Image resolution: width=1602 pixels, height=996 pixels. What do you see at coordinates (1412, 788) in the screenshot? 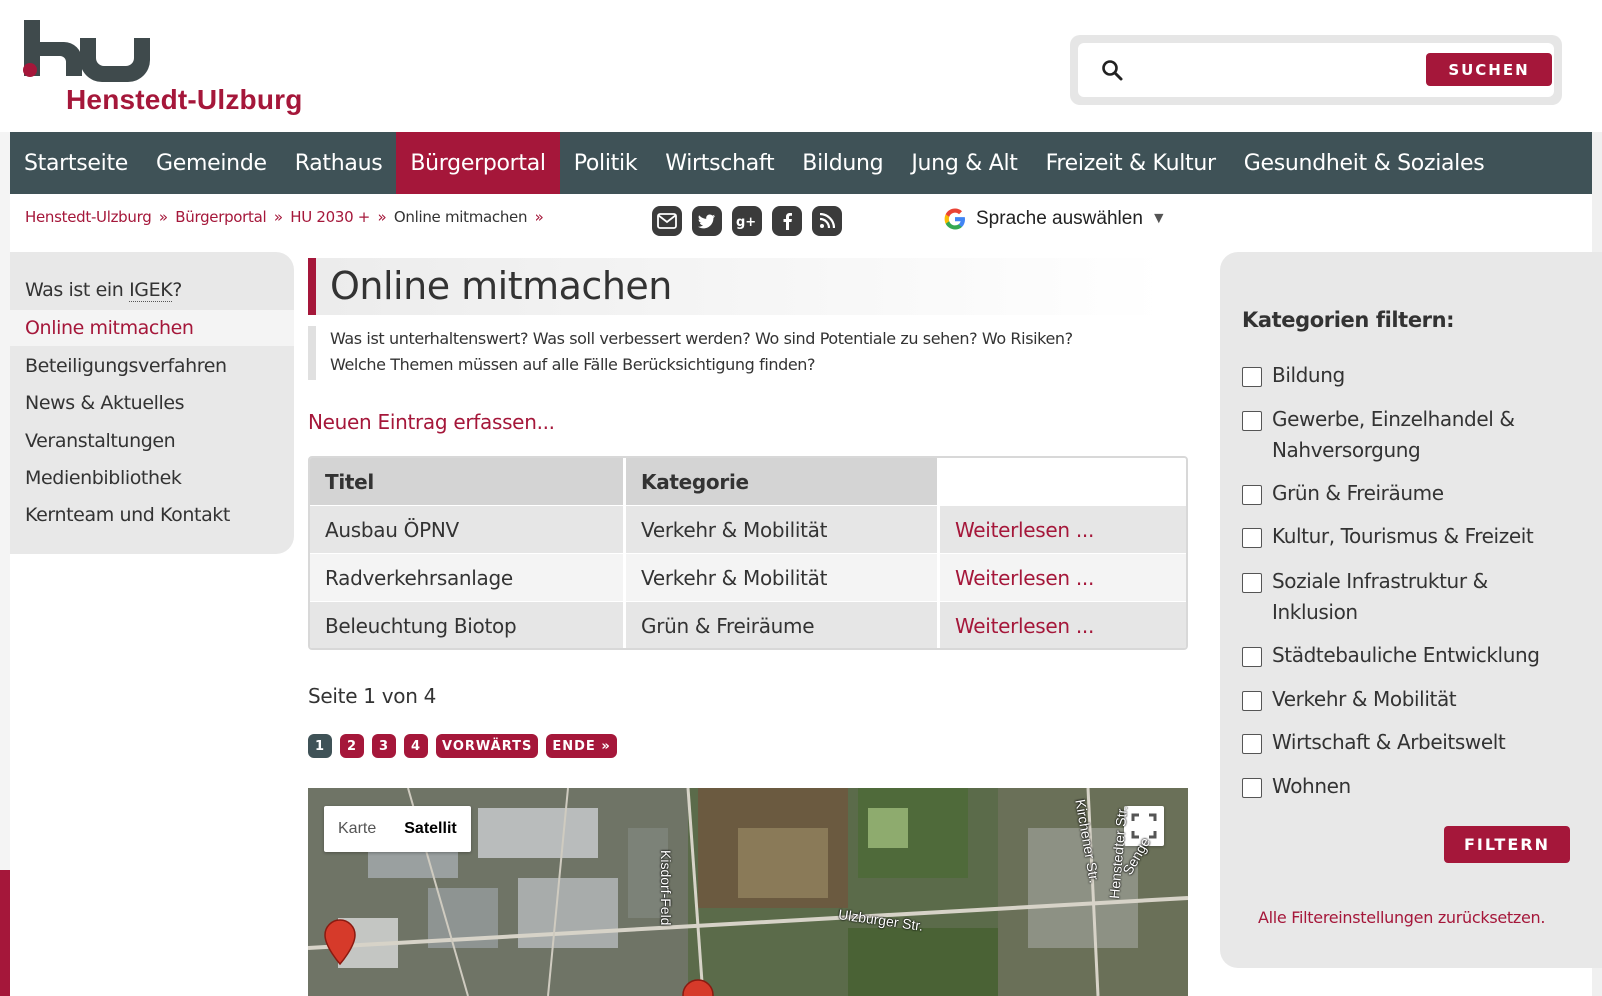
I see `filter-option-wohnen: Wohnen` at bounding box center [1412, 788].